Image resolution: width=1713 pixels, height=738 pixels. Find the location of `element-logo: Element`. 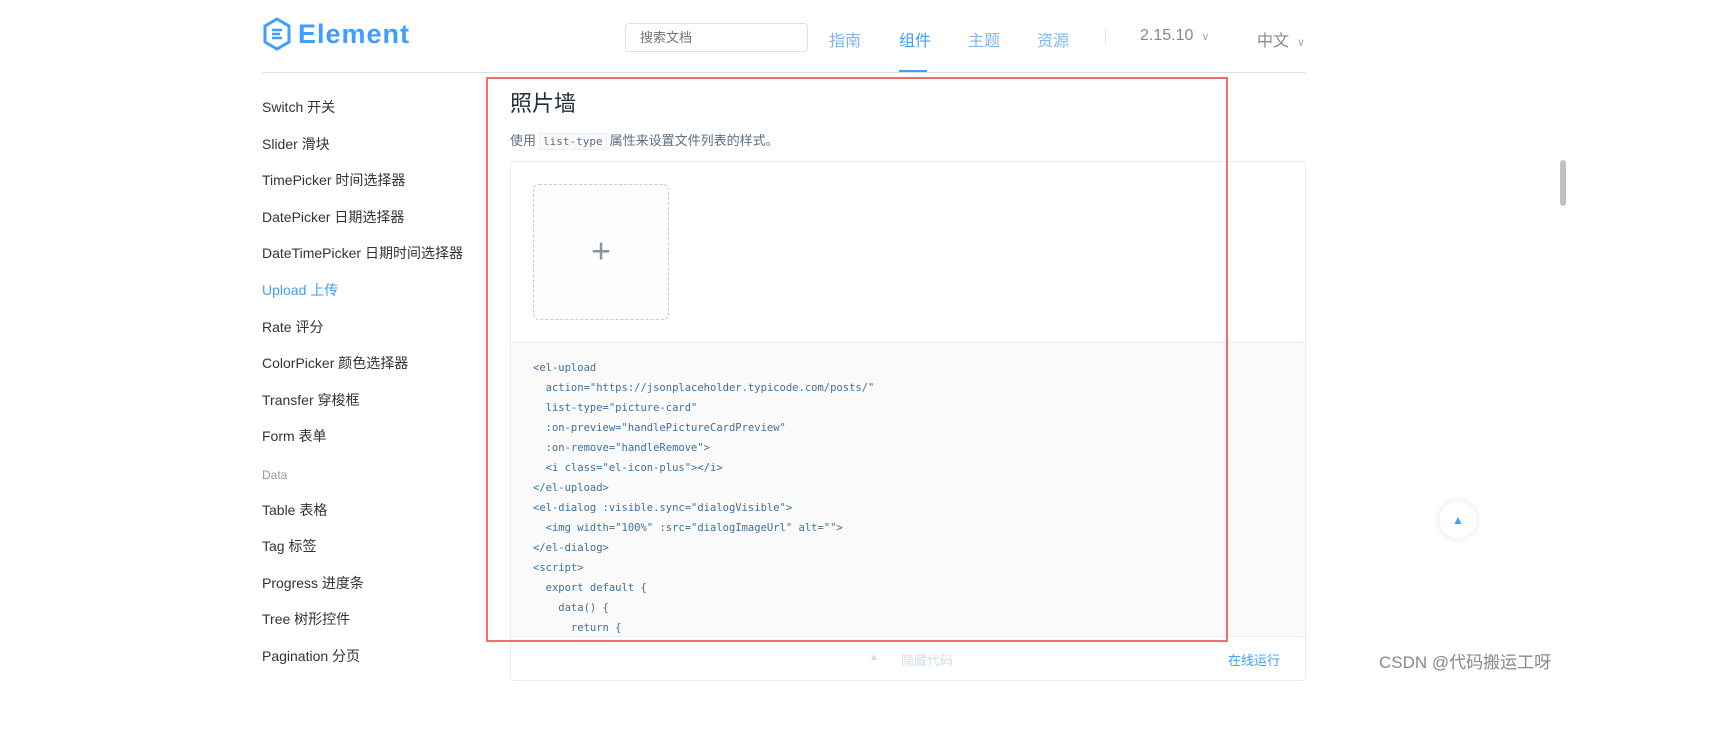

element-logo: Element is located at coordinates (336, 34).